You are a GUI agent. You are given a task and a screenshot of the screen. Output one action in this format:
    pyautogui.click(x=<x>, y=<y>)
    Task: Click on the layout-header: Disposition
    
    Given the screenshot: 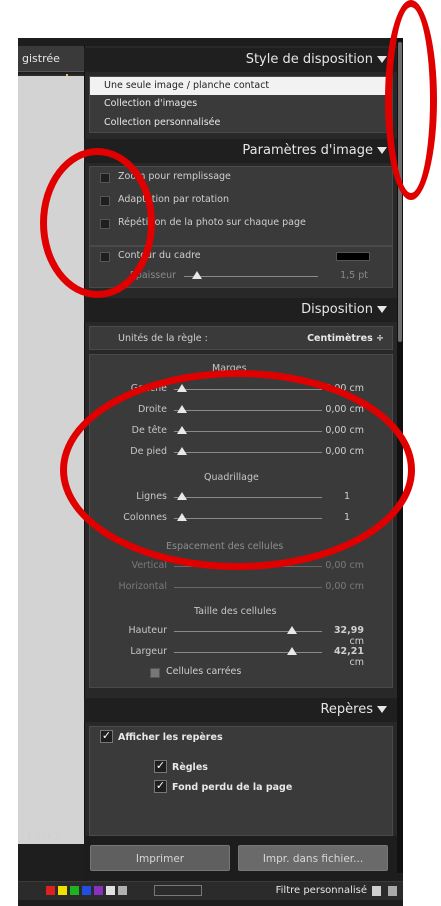 What is the action you would take?
    pyautogui.click(x=240, y=310)
    